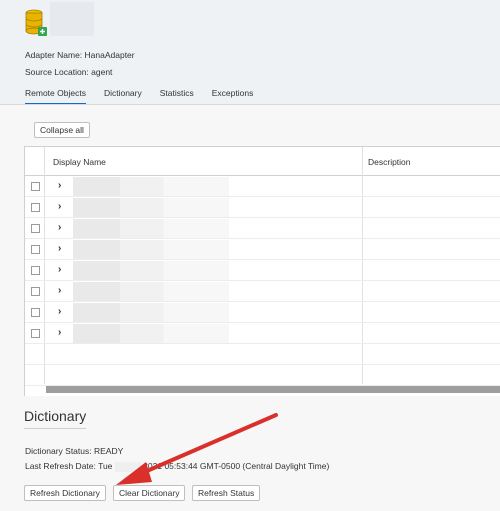 This screenshot has width=500, height=511. I want to click on refresh-dictionary-button: Refresh Dictionary, so click(65, 493).